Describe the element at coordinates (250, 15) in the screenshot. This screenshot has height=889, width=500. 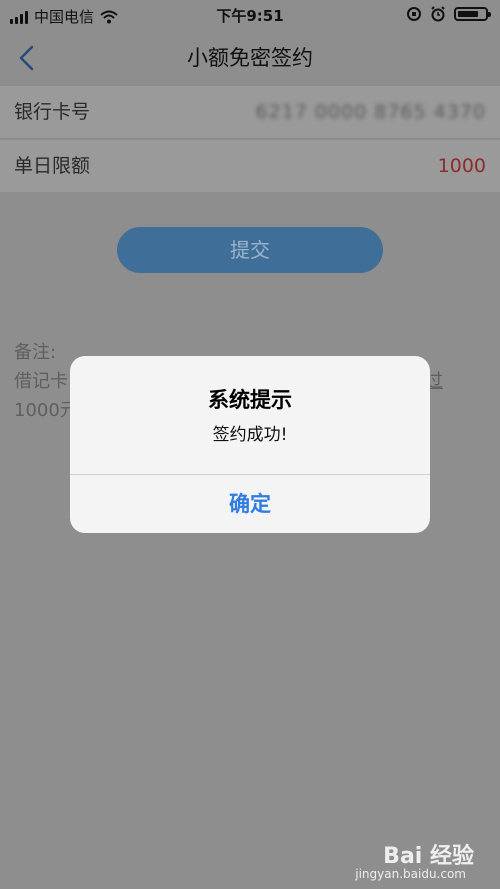
I see `status-bar: 中国电信 下午9:51` at that location.